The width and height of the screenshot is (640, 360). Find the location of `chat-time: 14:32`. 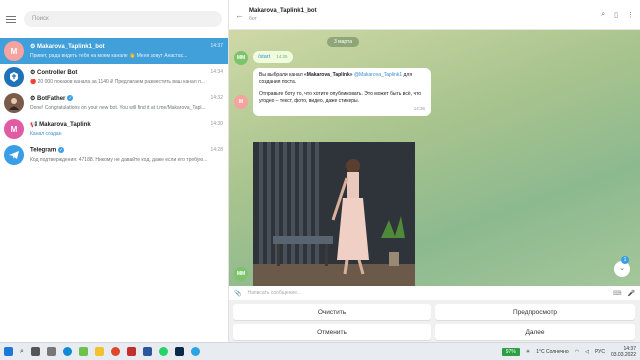

chat-time: 14:32 is located at coordinates (216, 98).